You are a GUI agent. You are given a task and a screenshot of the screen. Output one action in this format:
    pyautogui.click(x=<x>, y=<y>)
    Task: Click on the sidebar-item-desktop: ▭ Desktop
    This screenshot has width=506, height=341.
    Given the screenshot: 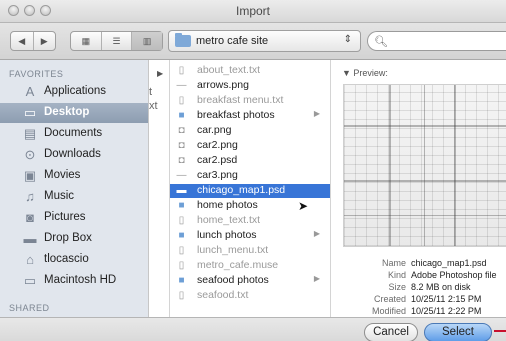 What is the action you would take?
    pyautogui.click(x=74, y=113)
    